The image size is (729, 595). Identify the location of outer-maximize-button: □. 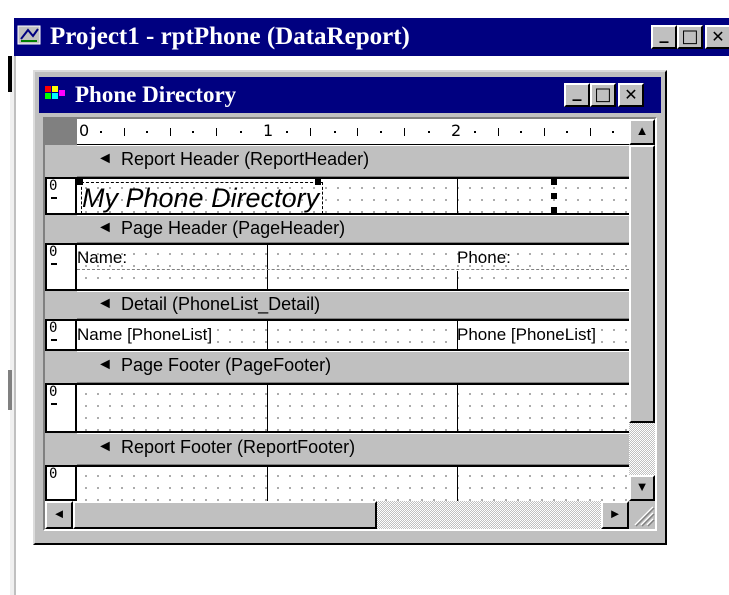
(690, 37).